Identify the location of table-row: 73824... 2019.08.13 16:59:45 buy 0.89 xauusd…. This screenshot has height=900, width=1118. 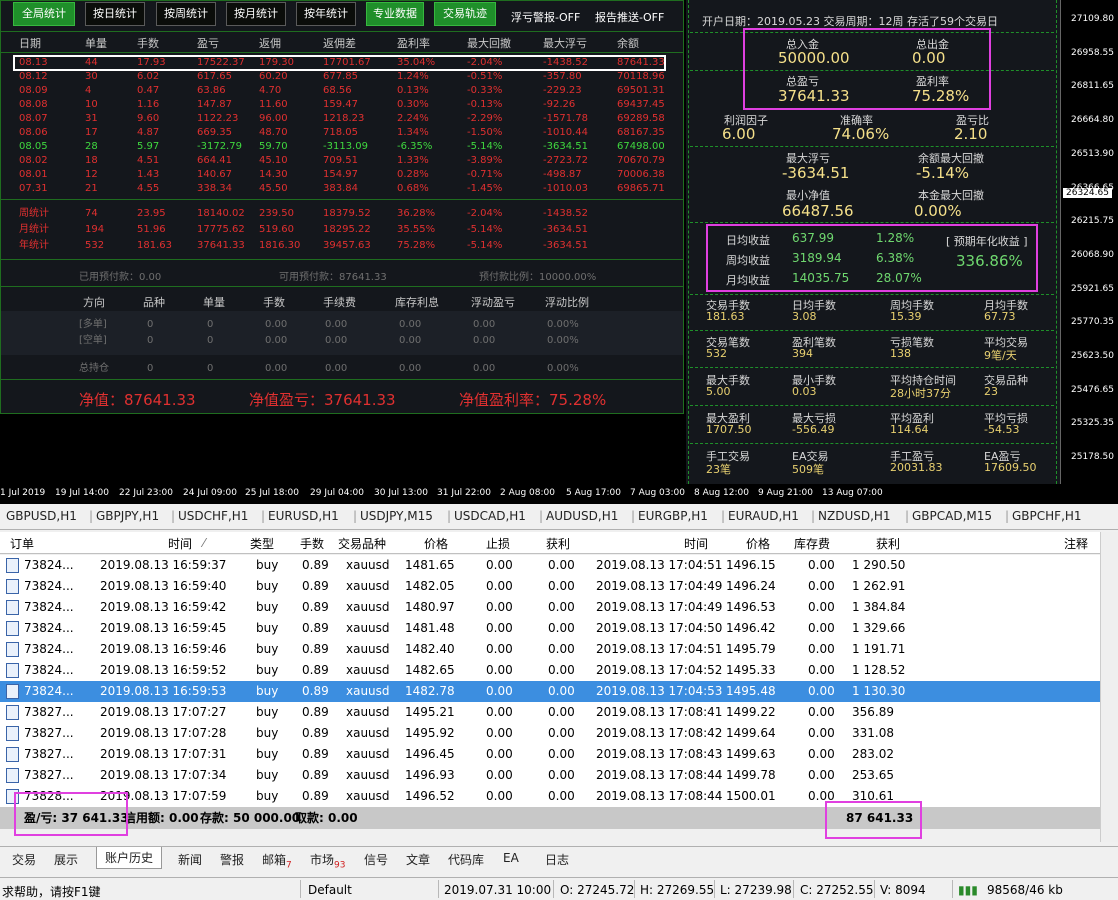
(550, 628).